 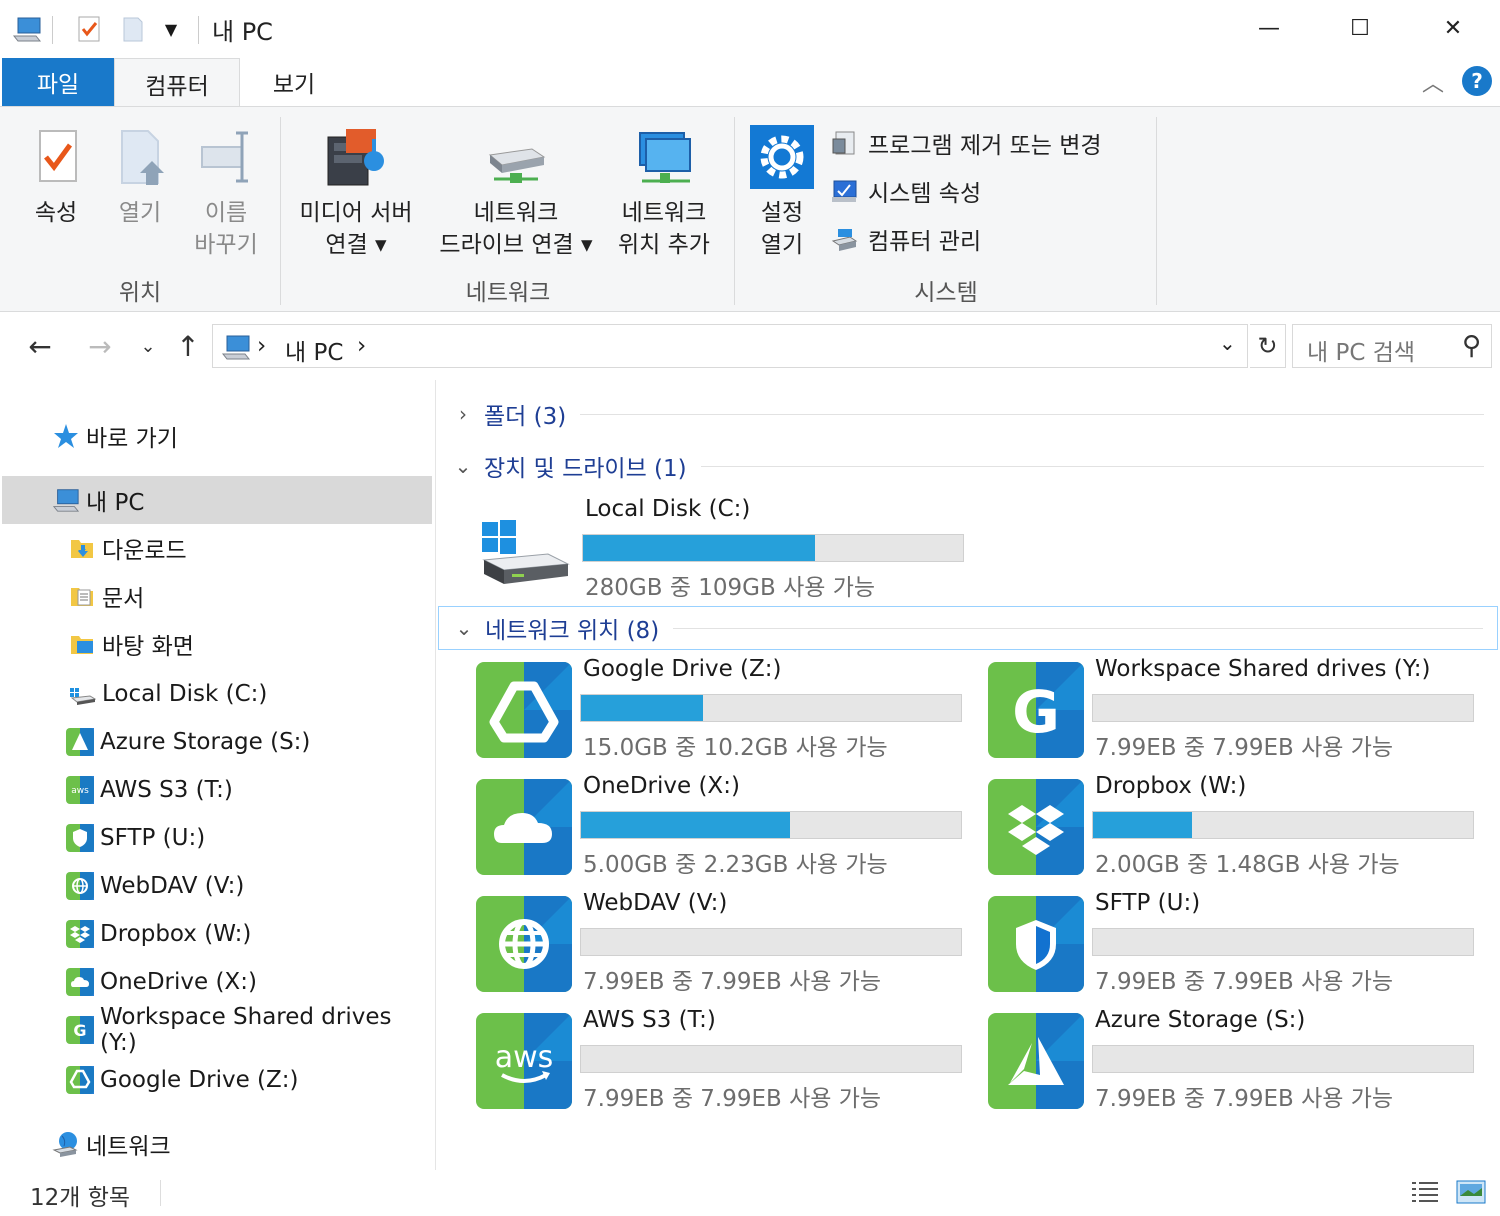 I want to click on nav-dropbox: Dropbox (W:), so click(x=158, y=934).